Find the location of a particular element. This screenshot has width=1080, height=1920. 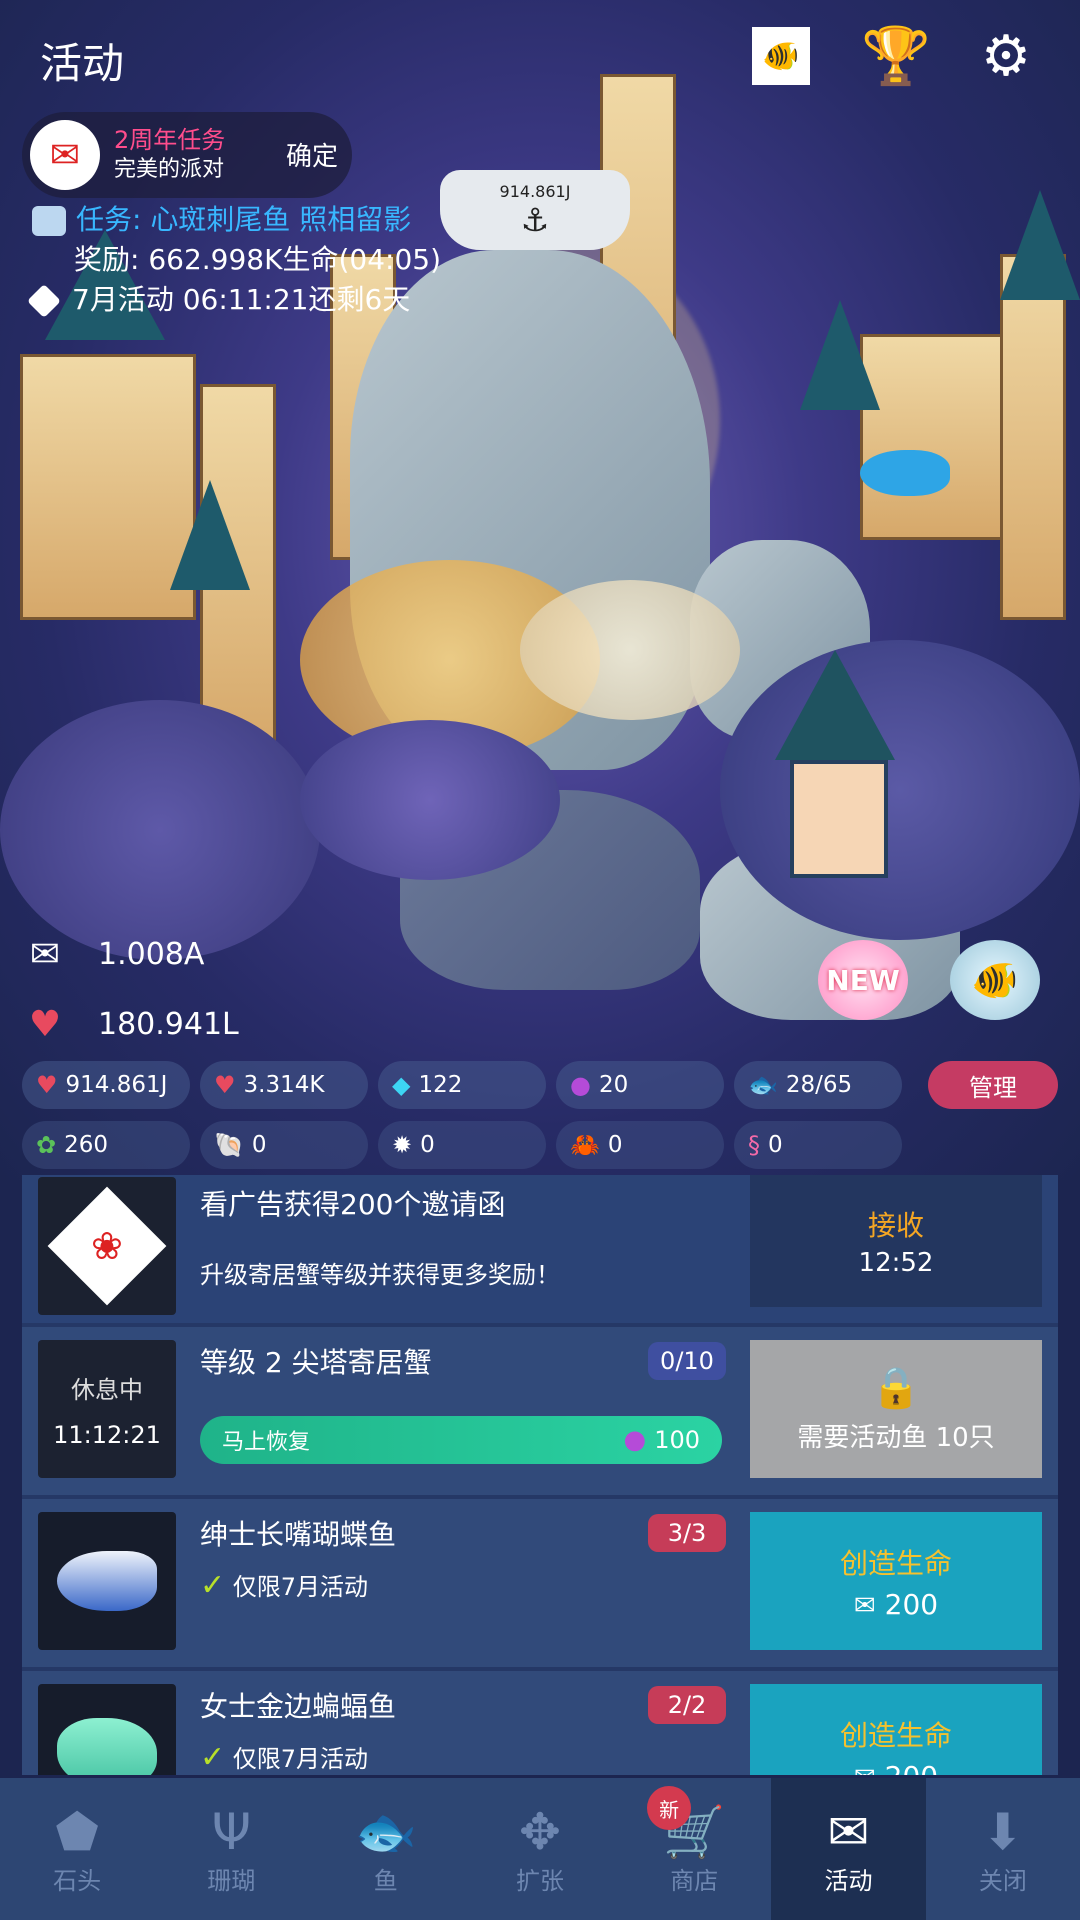

confirm-button: 确定 is located at coordinates (312, 154).